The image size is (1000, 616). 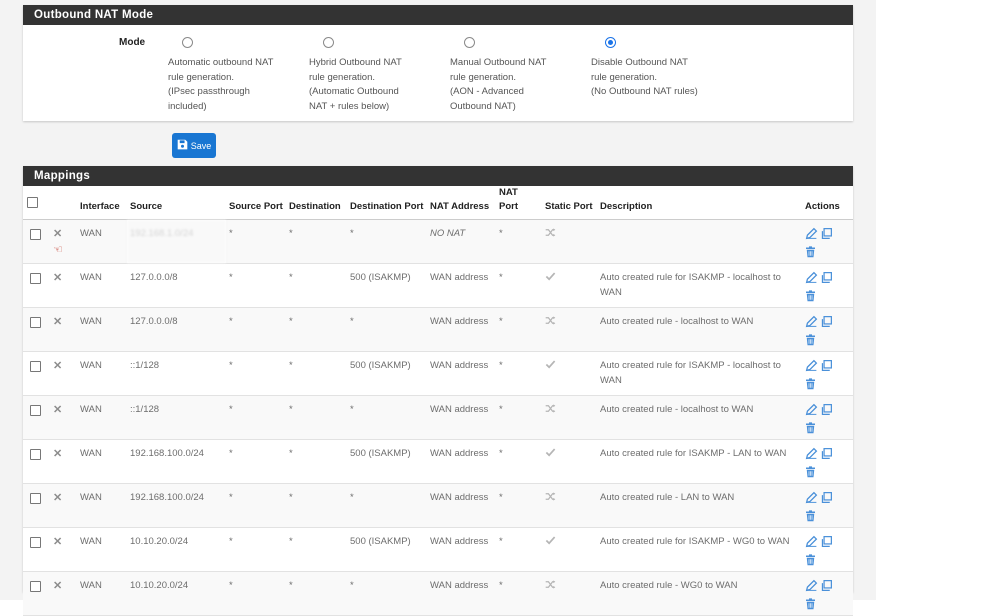 I want to click on header-interface: Interface, so click(x=102, y=203).